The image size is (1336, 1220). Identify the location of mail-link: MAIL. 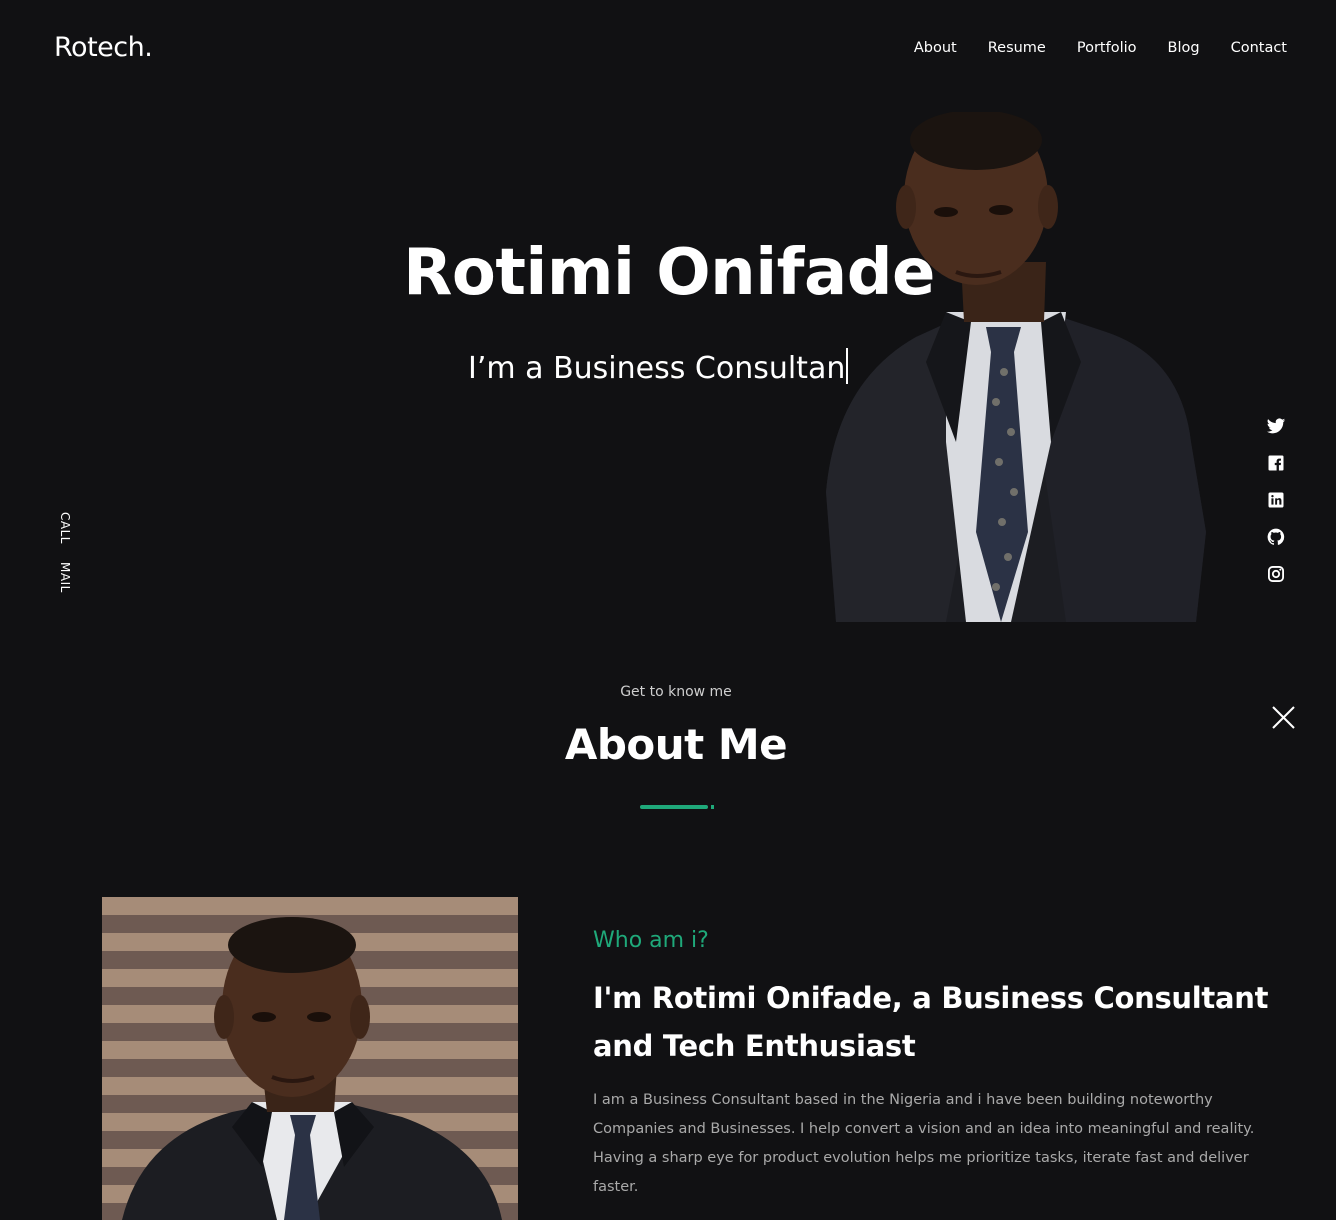
(65, 577).